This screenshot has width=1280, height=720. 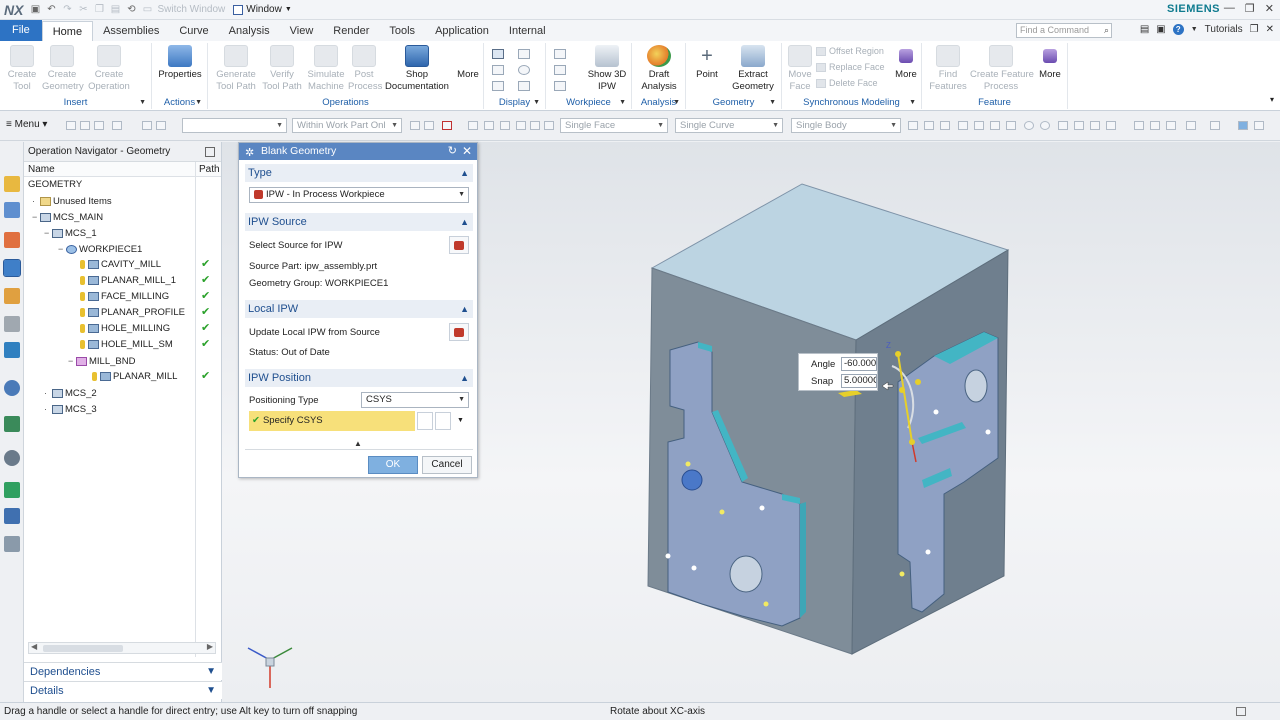 I want to click on snap-tool-4-icon, so click(x=963, y=125).